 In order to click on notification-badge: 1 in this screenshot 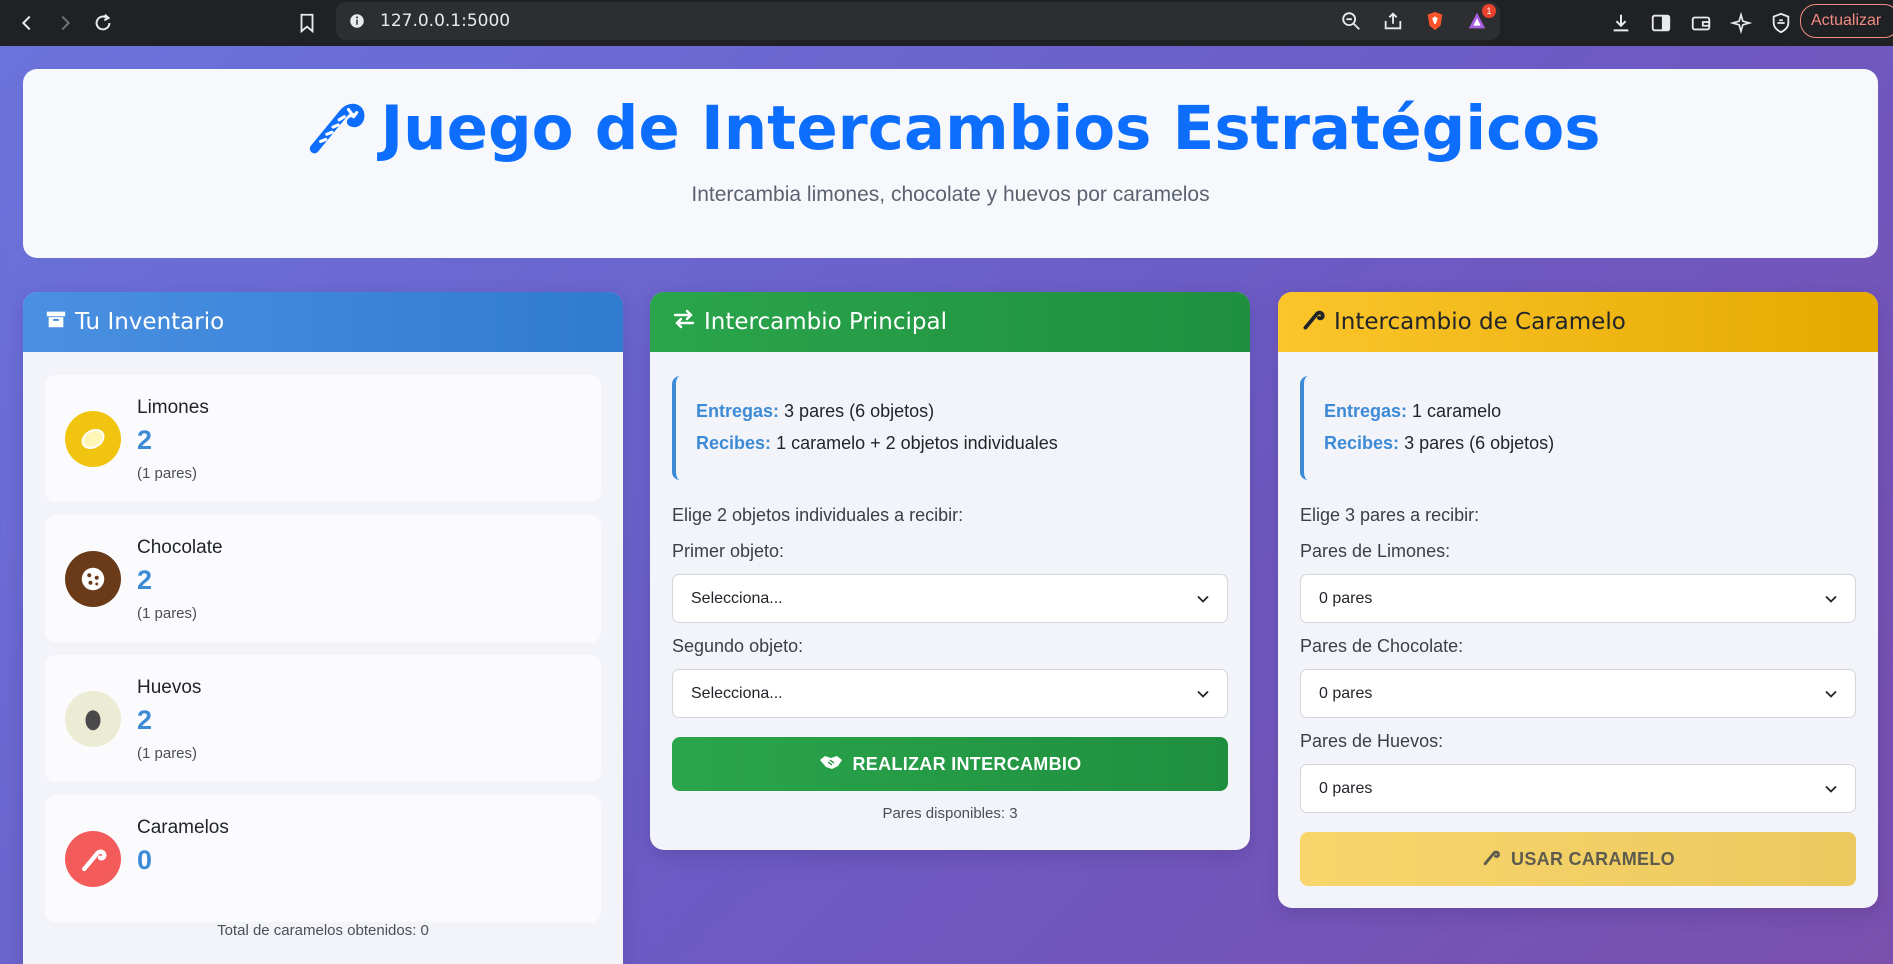, I will do `click(1489, 11)`.